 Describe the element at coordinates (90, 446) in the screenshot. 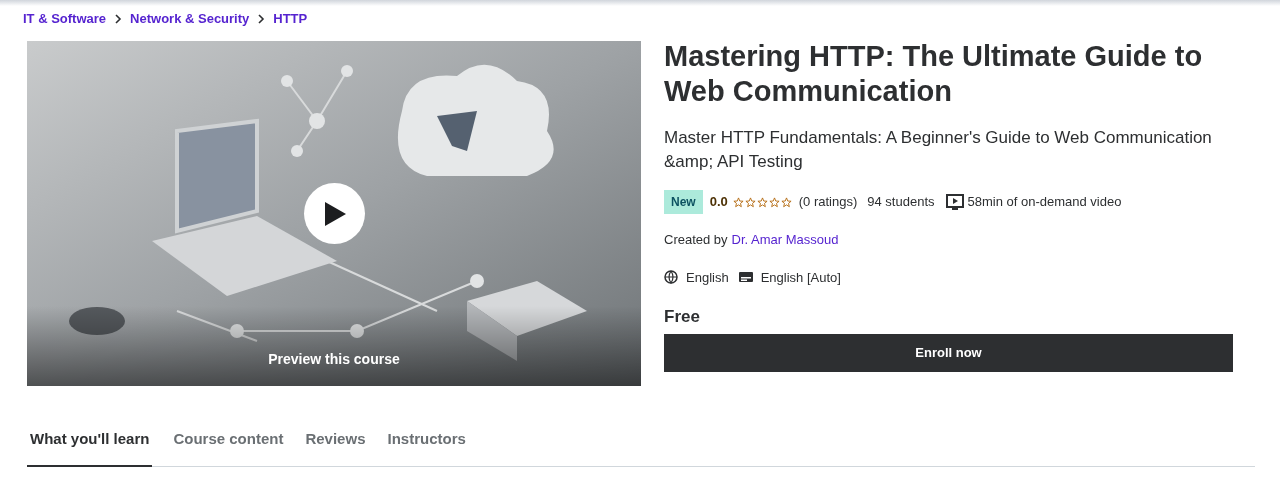

I see `section-tab: What you'll learn` at that location.